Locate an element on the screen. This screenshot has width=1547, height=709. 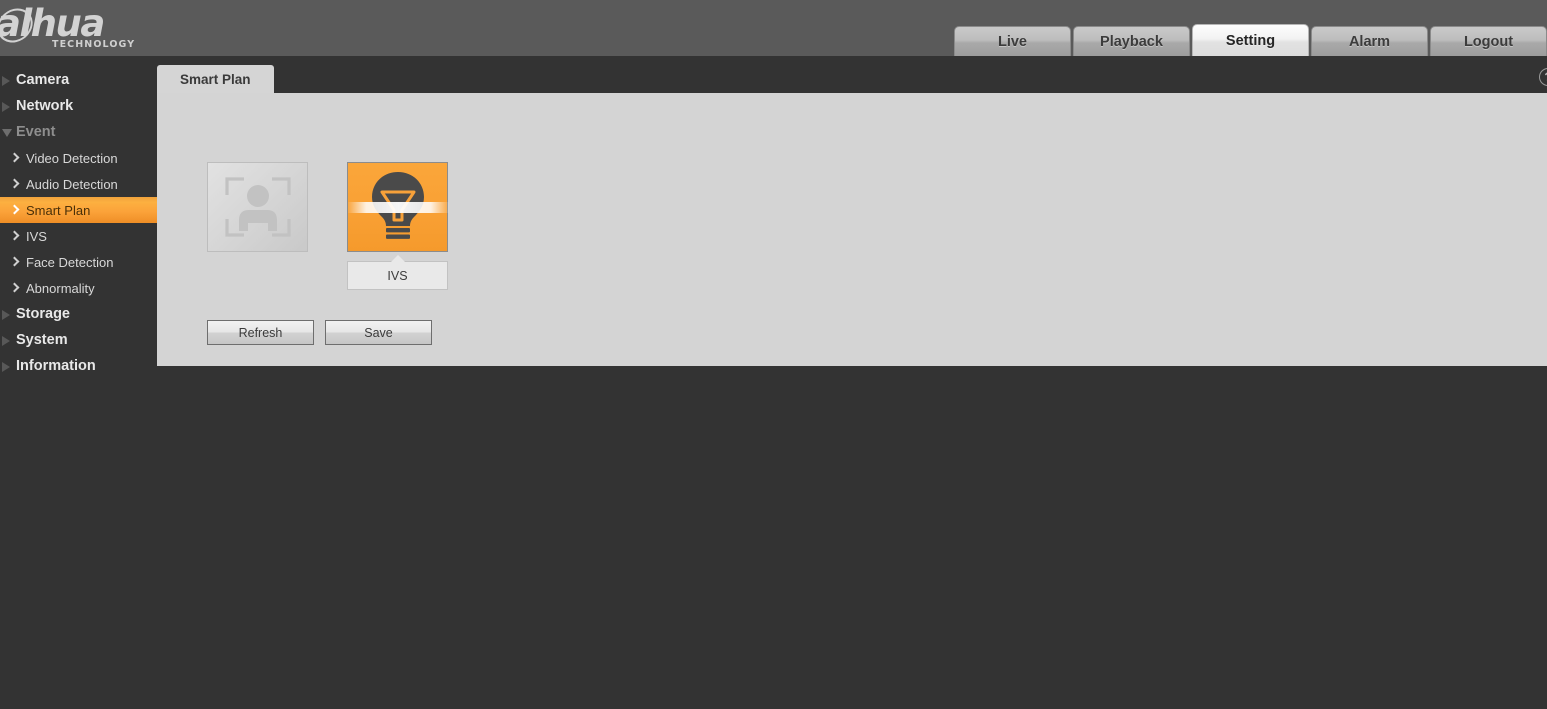
sidebar-item-system: System is located at coordinates (78, 340).